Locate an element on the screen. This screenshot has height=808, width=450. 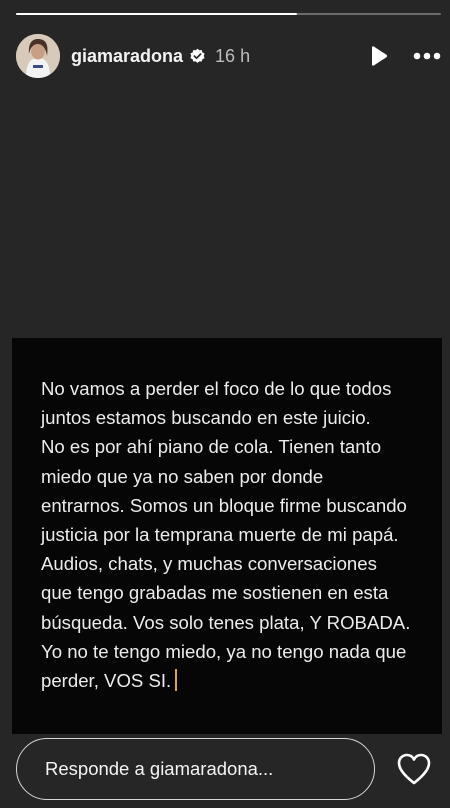
story-progress-bar is located at coordinates (228, 14).